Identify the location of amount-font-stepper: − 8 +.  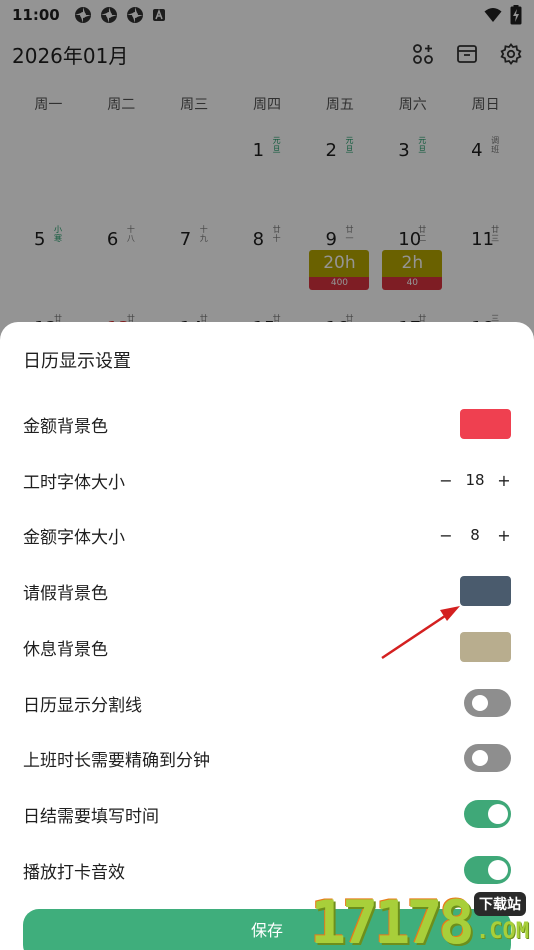
(475, 535).